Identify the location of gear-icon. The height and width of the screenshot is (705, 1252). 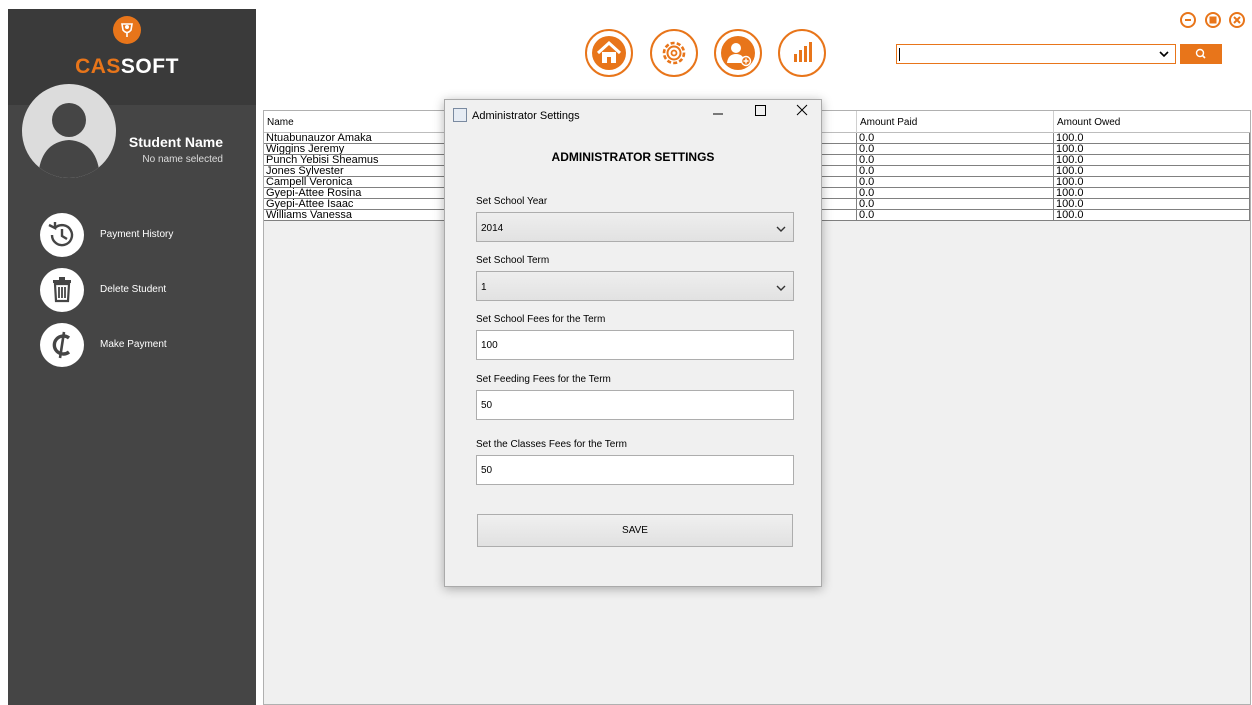
(674, 53).